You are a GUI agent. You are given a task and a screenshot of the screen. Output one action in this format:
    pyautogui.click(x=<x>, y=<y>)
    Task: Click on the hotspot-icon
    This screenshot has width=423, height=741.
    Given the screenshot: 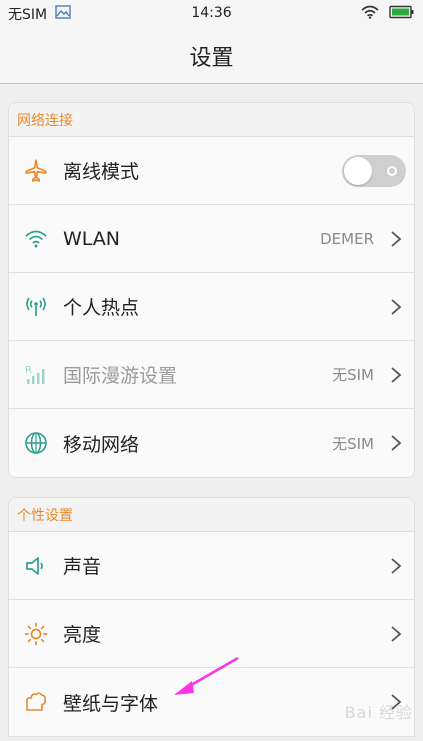 What is the action you would take?
    pyautogui.click(x=36, y=307)
    